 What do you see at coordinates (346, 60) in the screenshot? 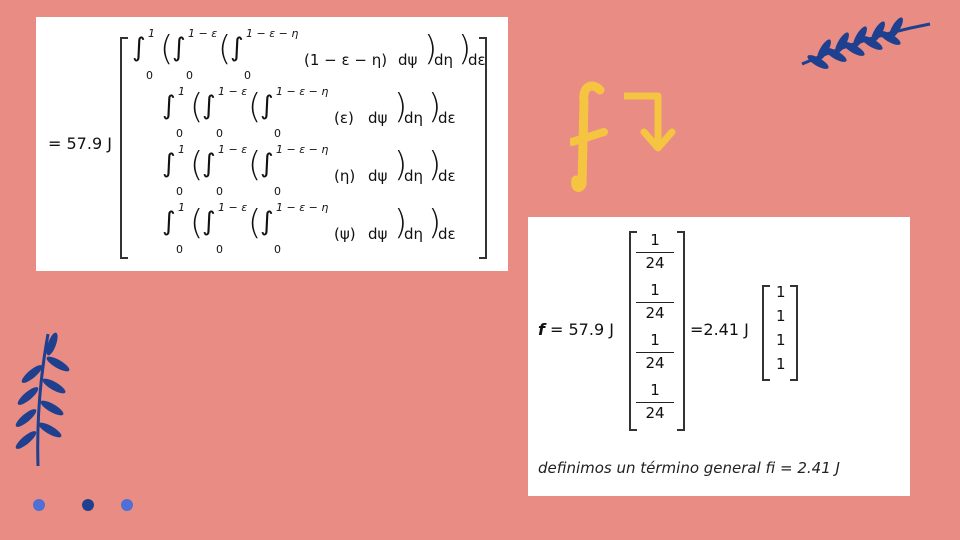
I see `integrand: (1 − ε − η)` at bounding box center [346, 60].